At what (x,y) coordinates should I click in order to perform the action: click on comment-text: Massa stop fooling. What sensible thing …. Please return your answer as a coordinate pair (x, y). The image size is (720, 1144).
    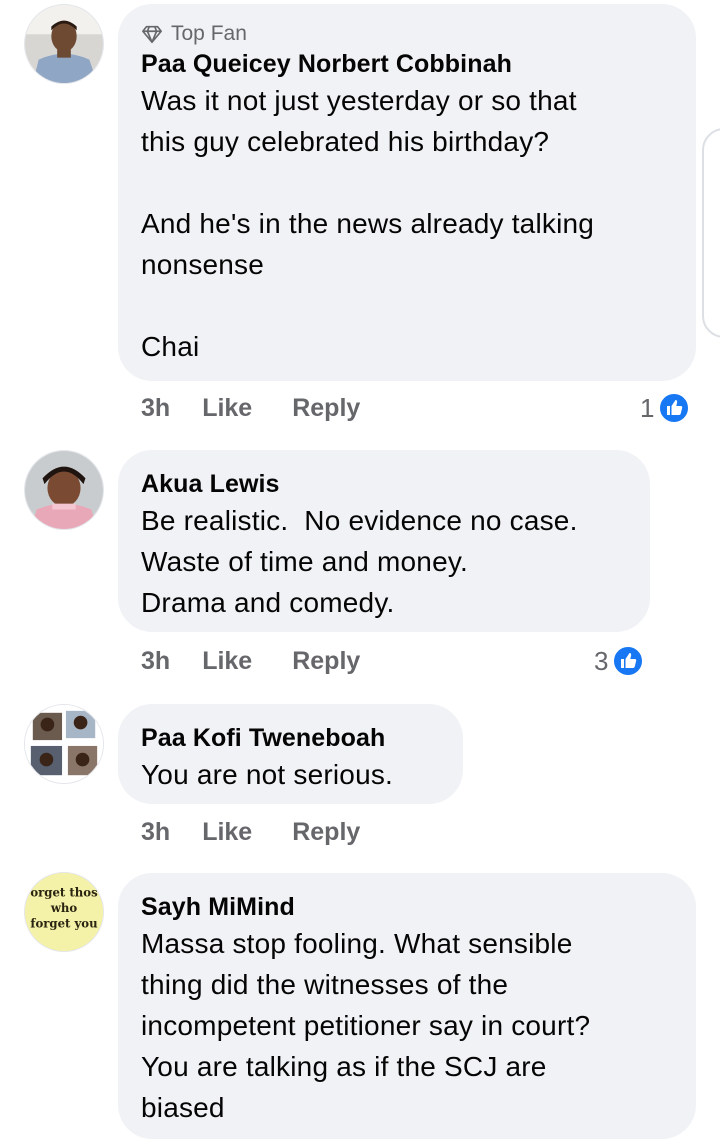
    Looking at the image, I should click on (366, 1025).